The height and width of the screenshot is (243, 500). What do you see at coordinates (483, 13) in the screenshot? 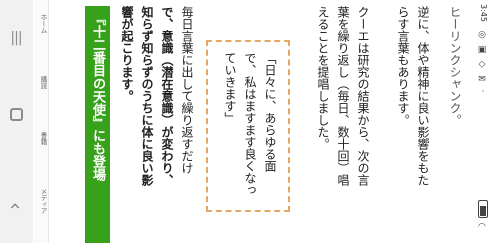
I see `status-time: 3:45` at bounding box center [483, 13].